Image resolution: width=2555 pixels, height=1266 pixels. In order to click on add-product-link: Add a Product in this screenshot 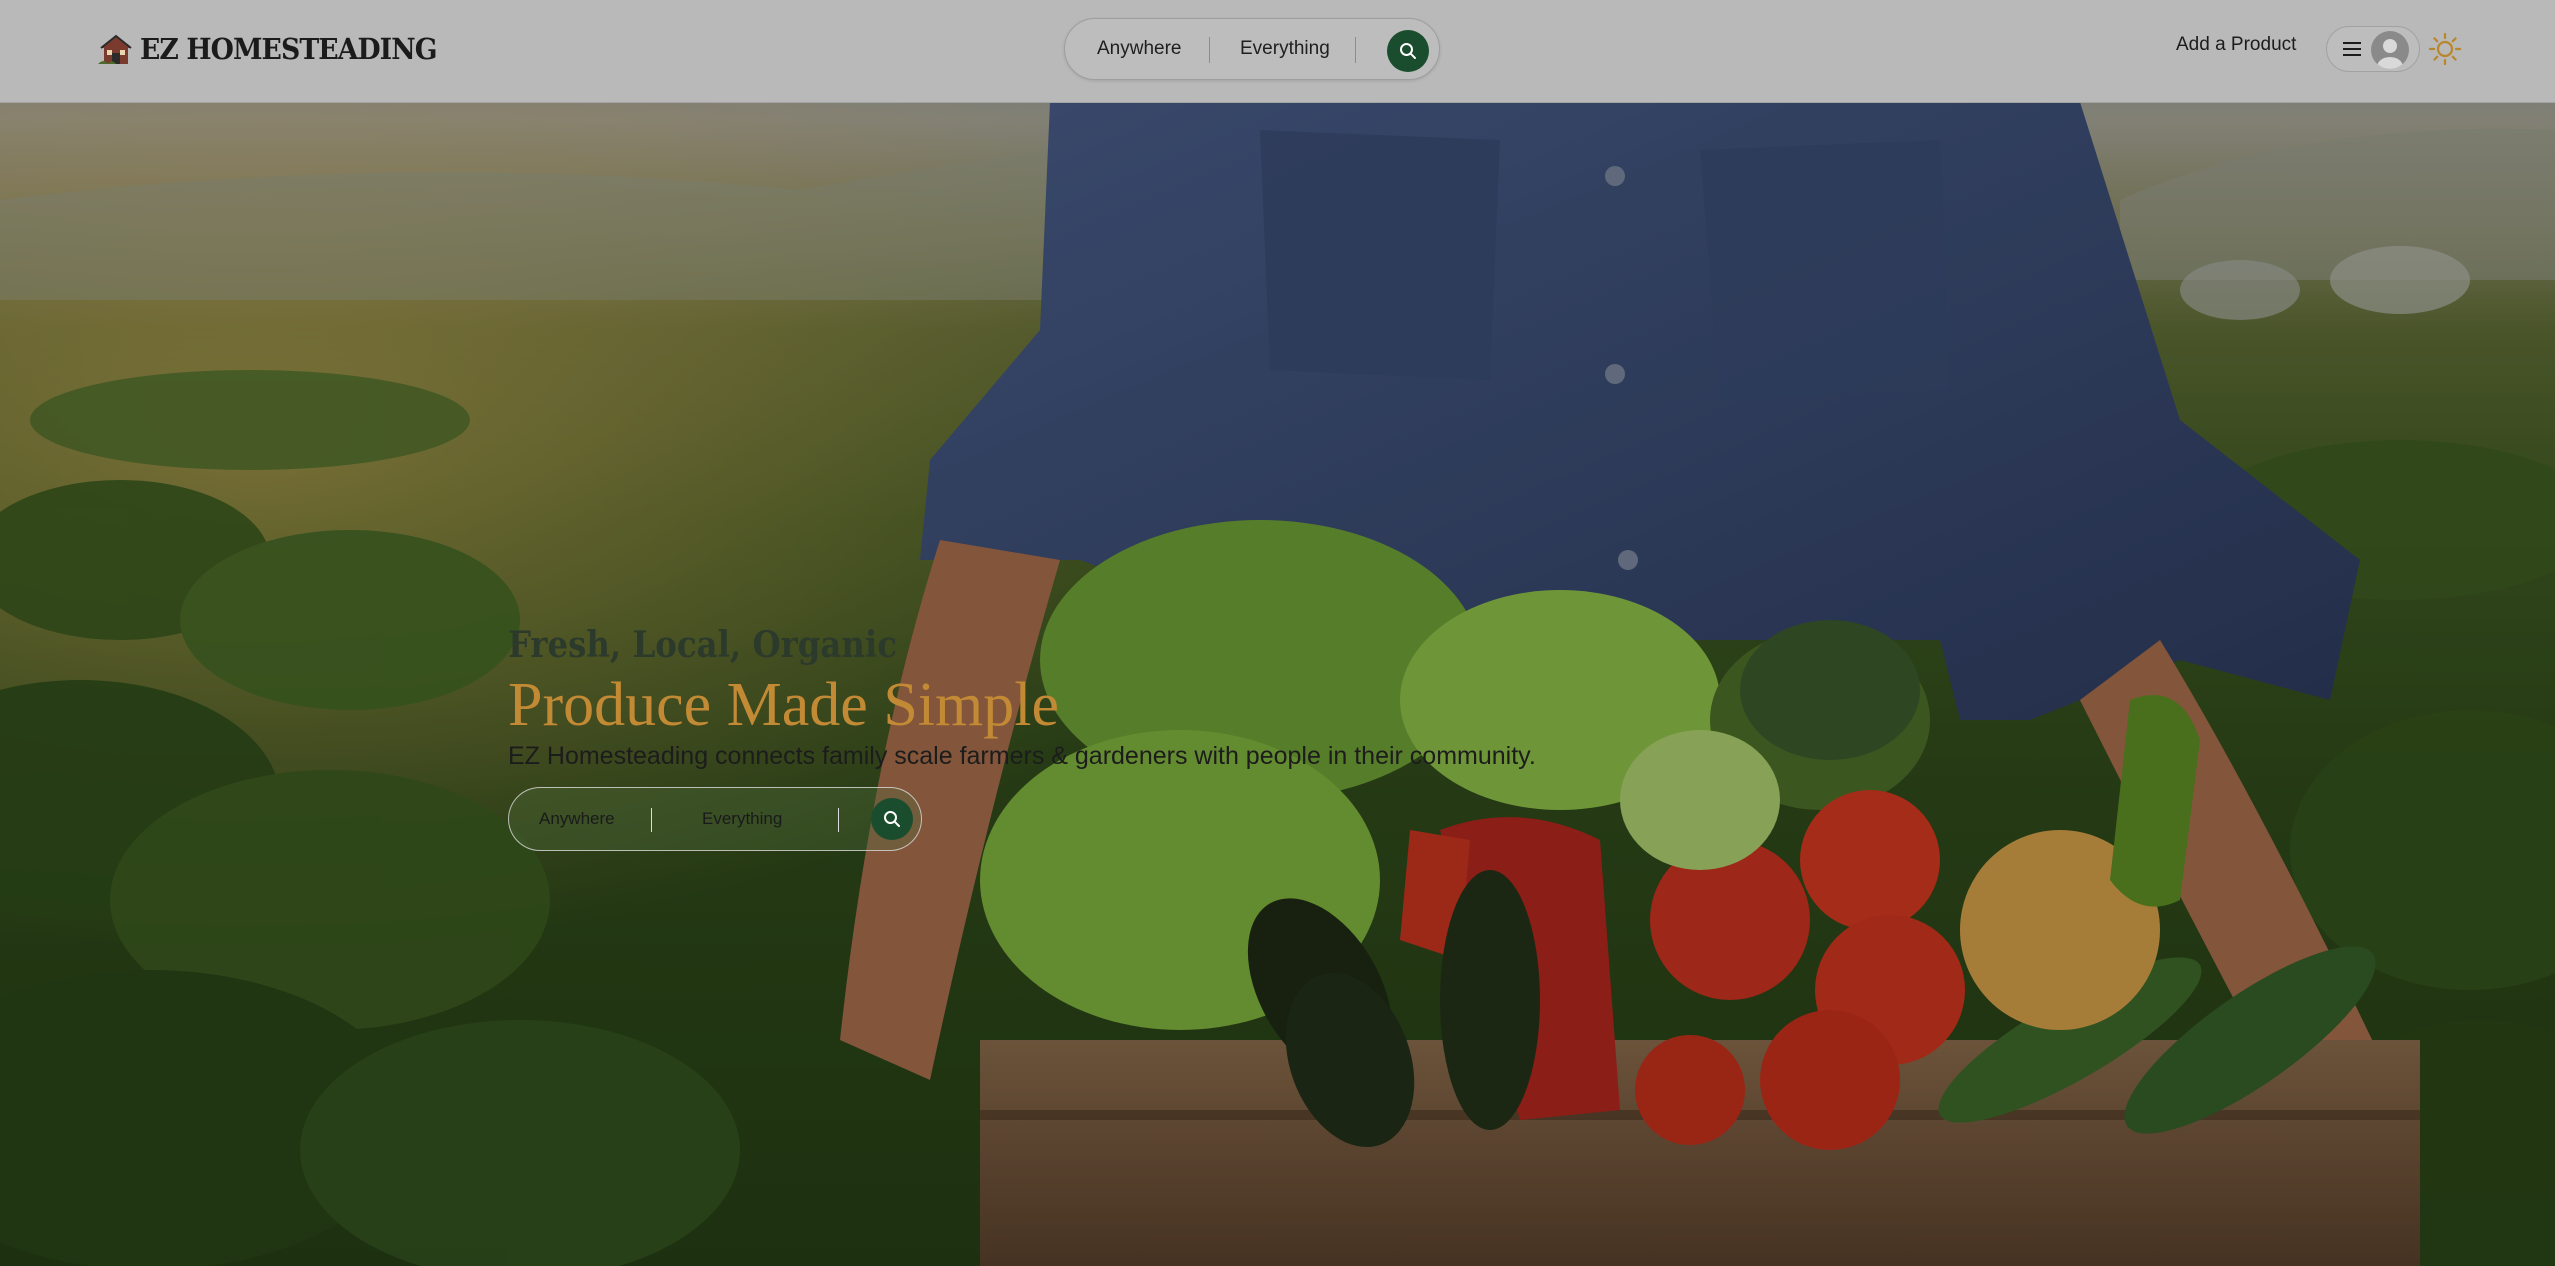, I will do `click(2236, 45)`.